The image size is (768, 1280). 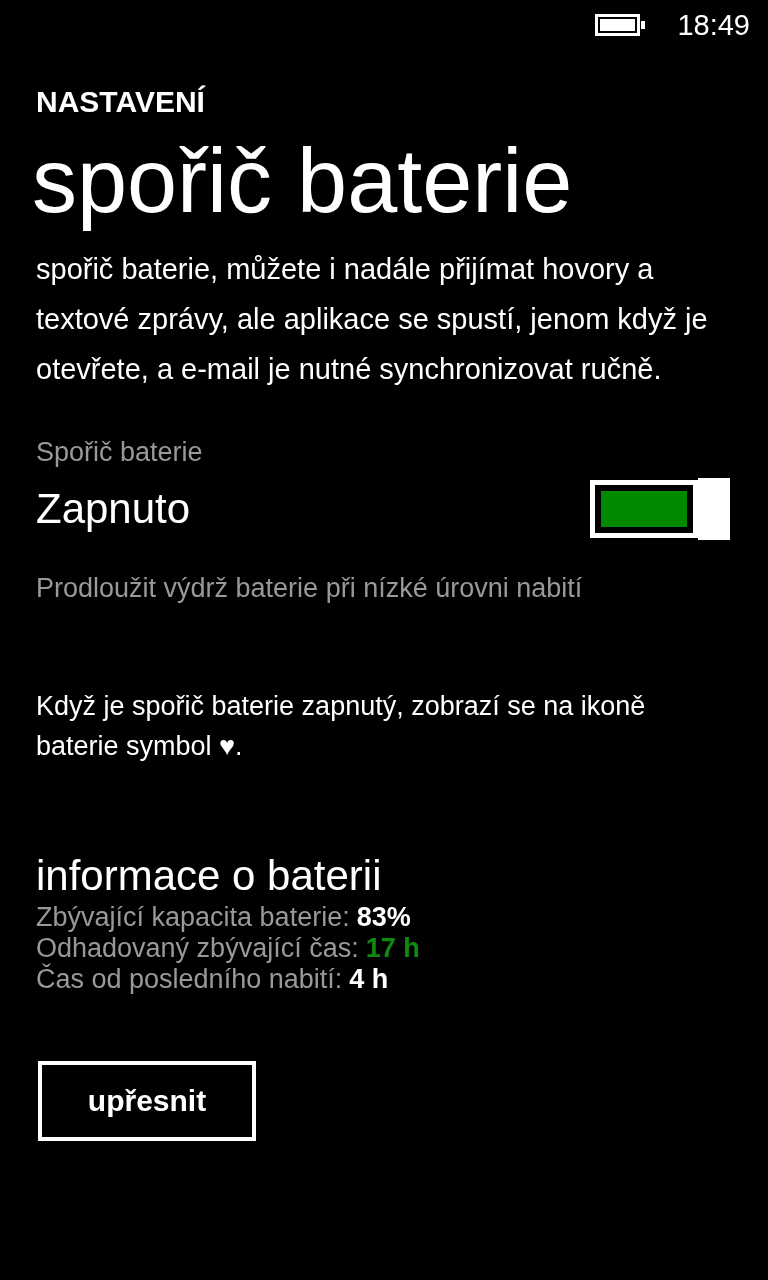 What do you see at coordinates (303, 181) in the screenshot?
I see `page-title: spořič baterie` at bounding box center [303, 181].